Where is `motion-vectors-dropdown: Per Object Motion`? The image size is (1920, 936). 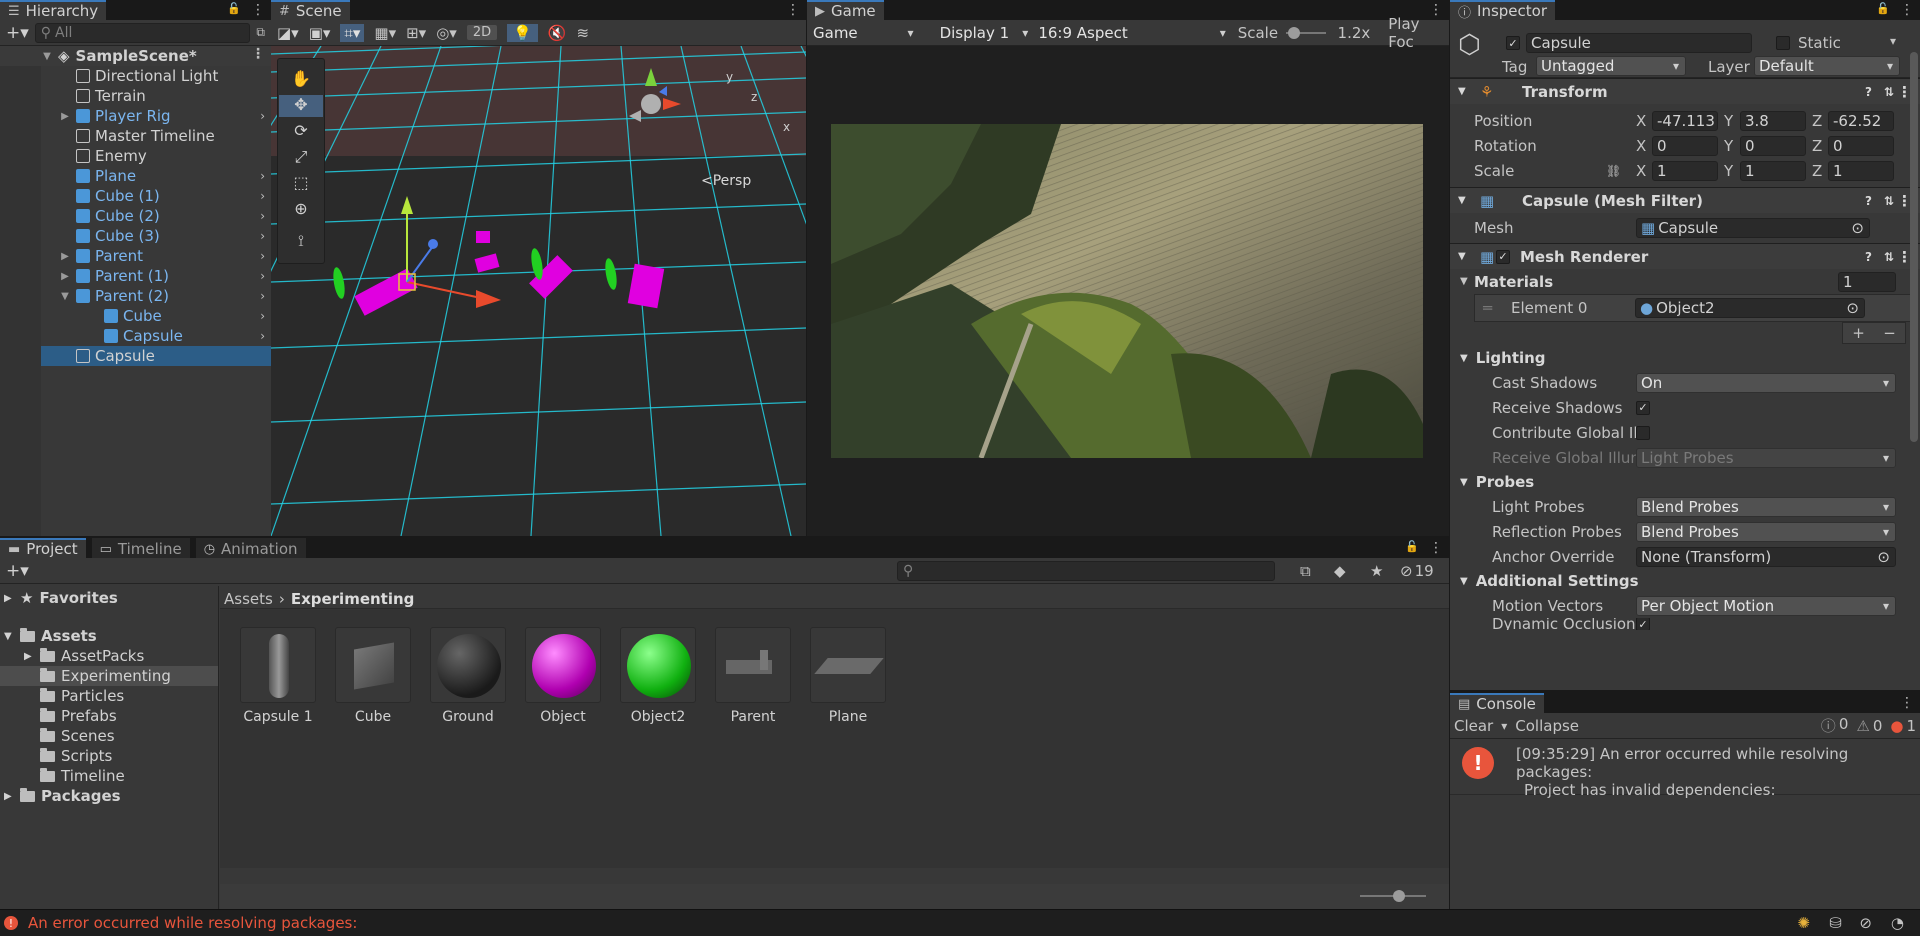
motion-vectors-dropdown: Per Object Motion is located at coordinates (1766, 605).